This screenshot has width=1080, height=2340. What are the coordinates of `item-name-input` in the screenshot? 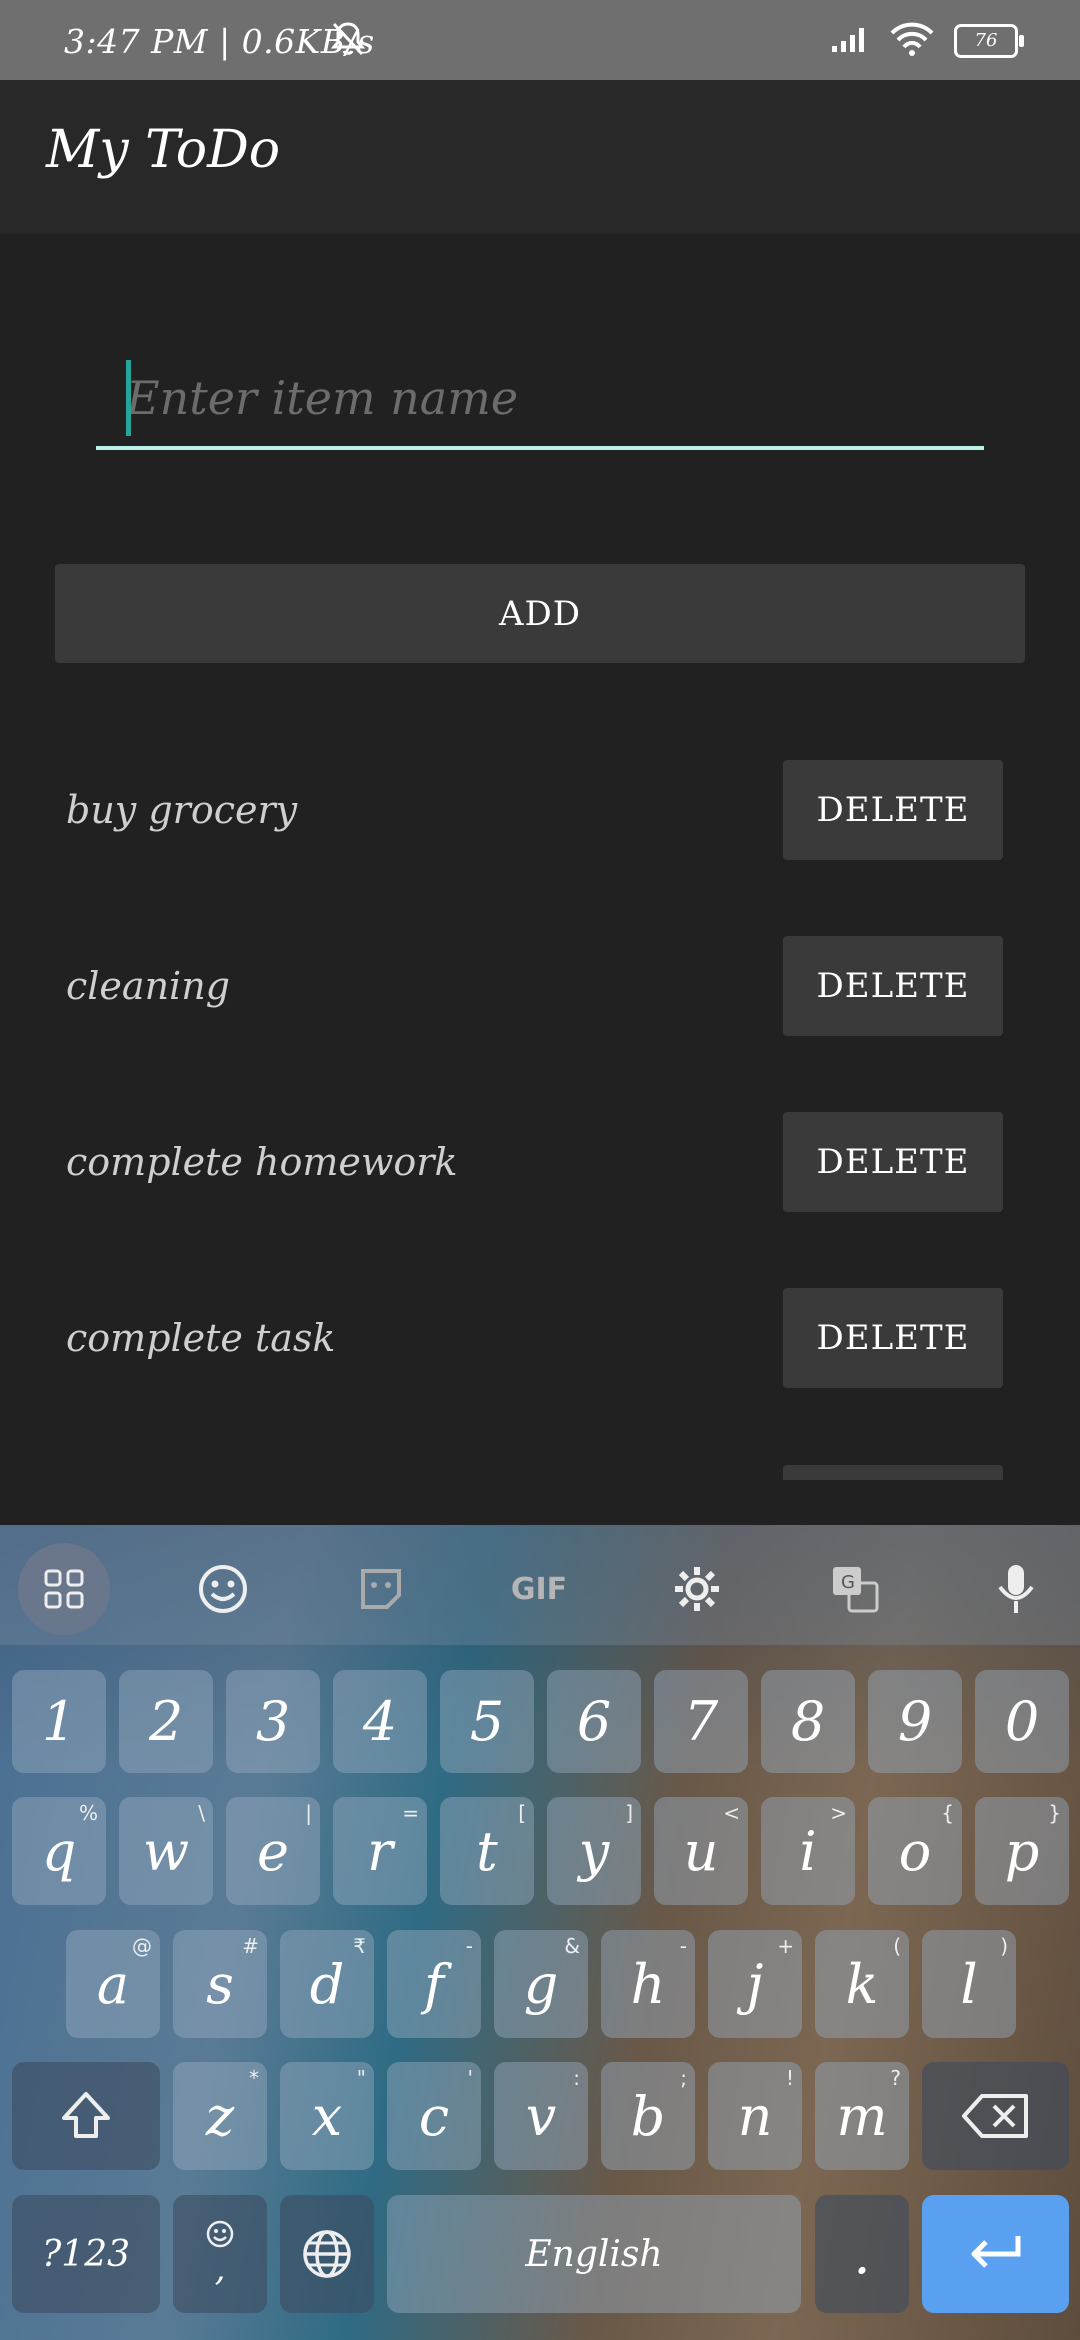 It's located at (540, 400).